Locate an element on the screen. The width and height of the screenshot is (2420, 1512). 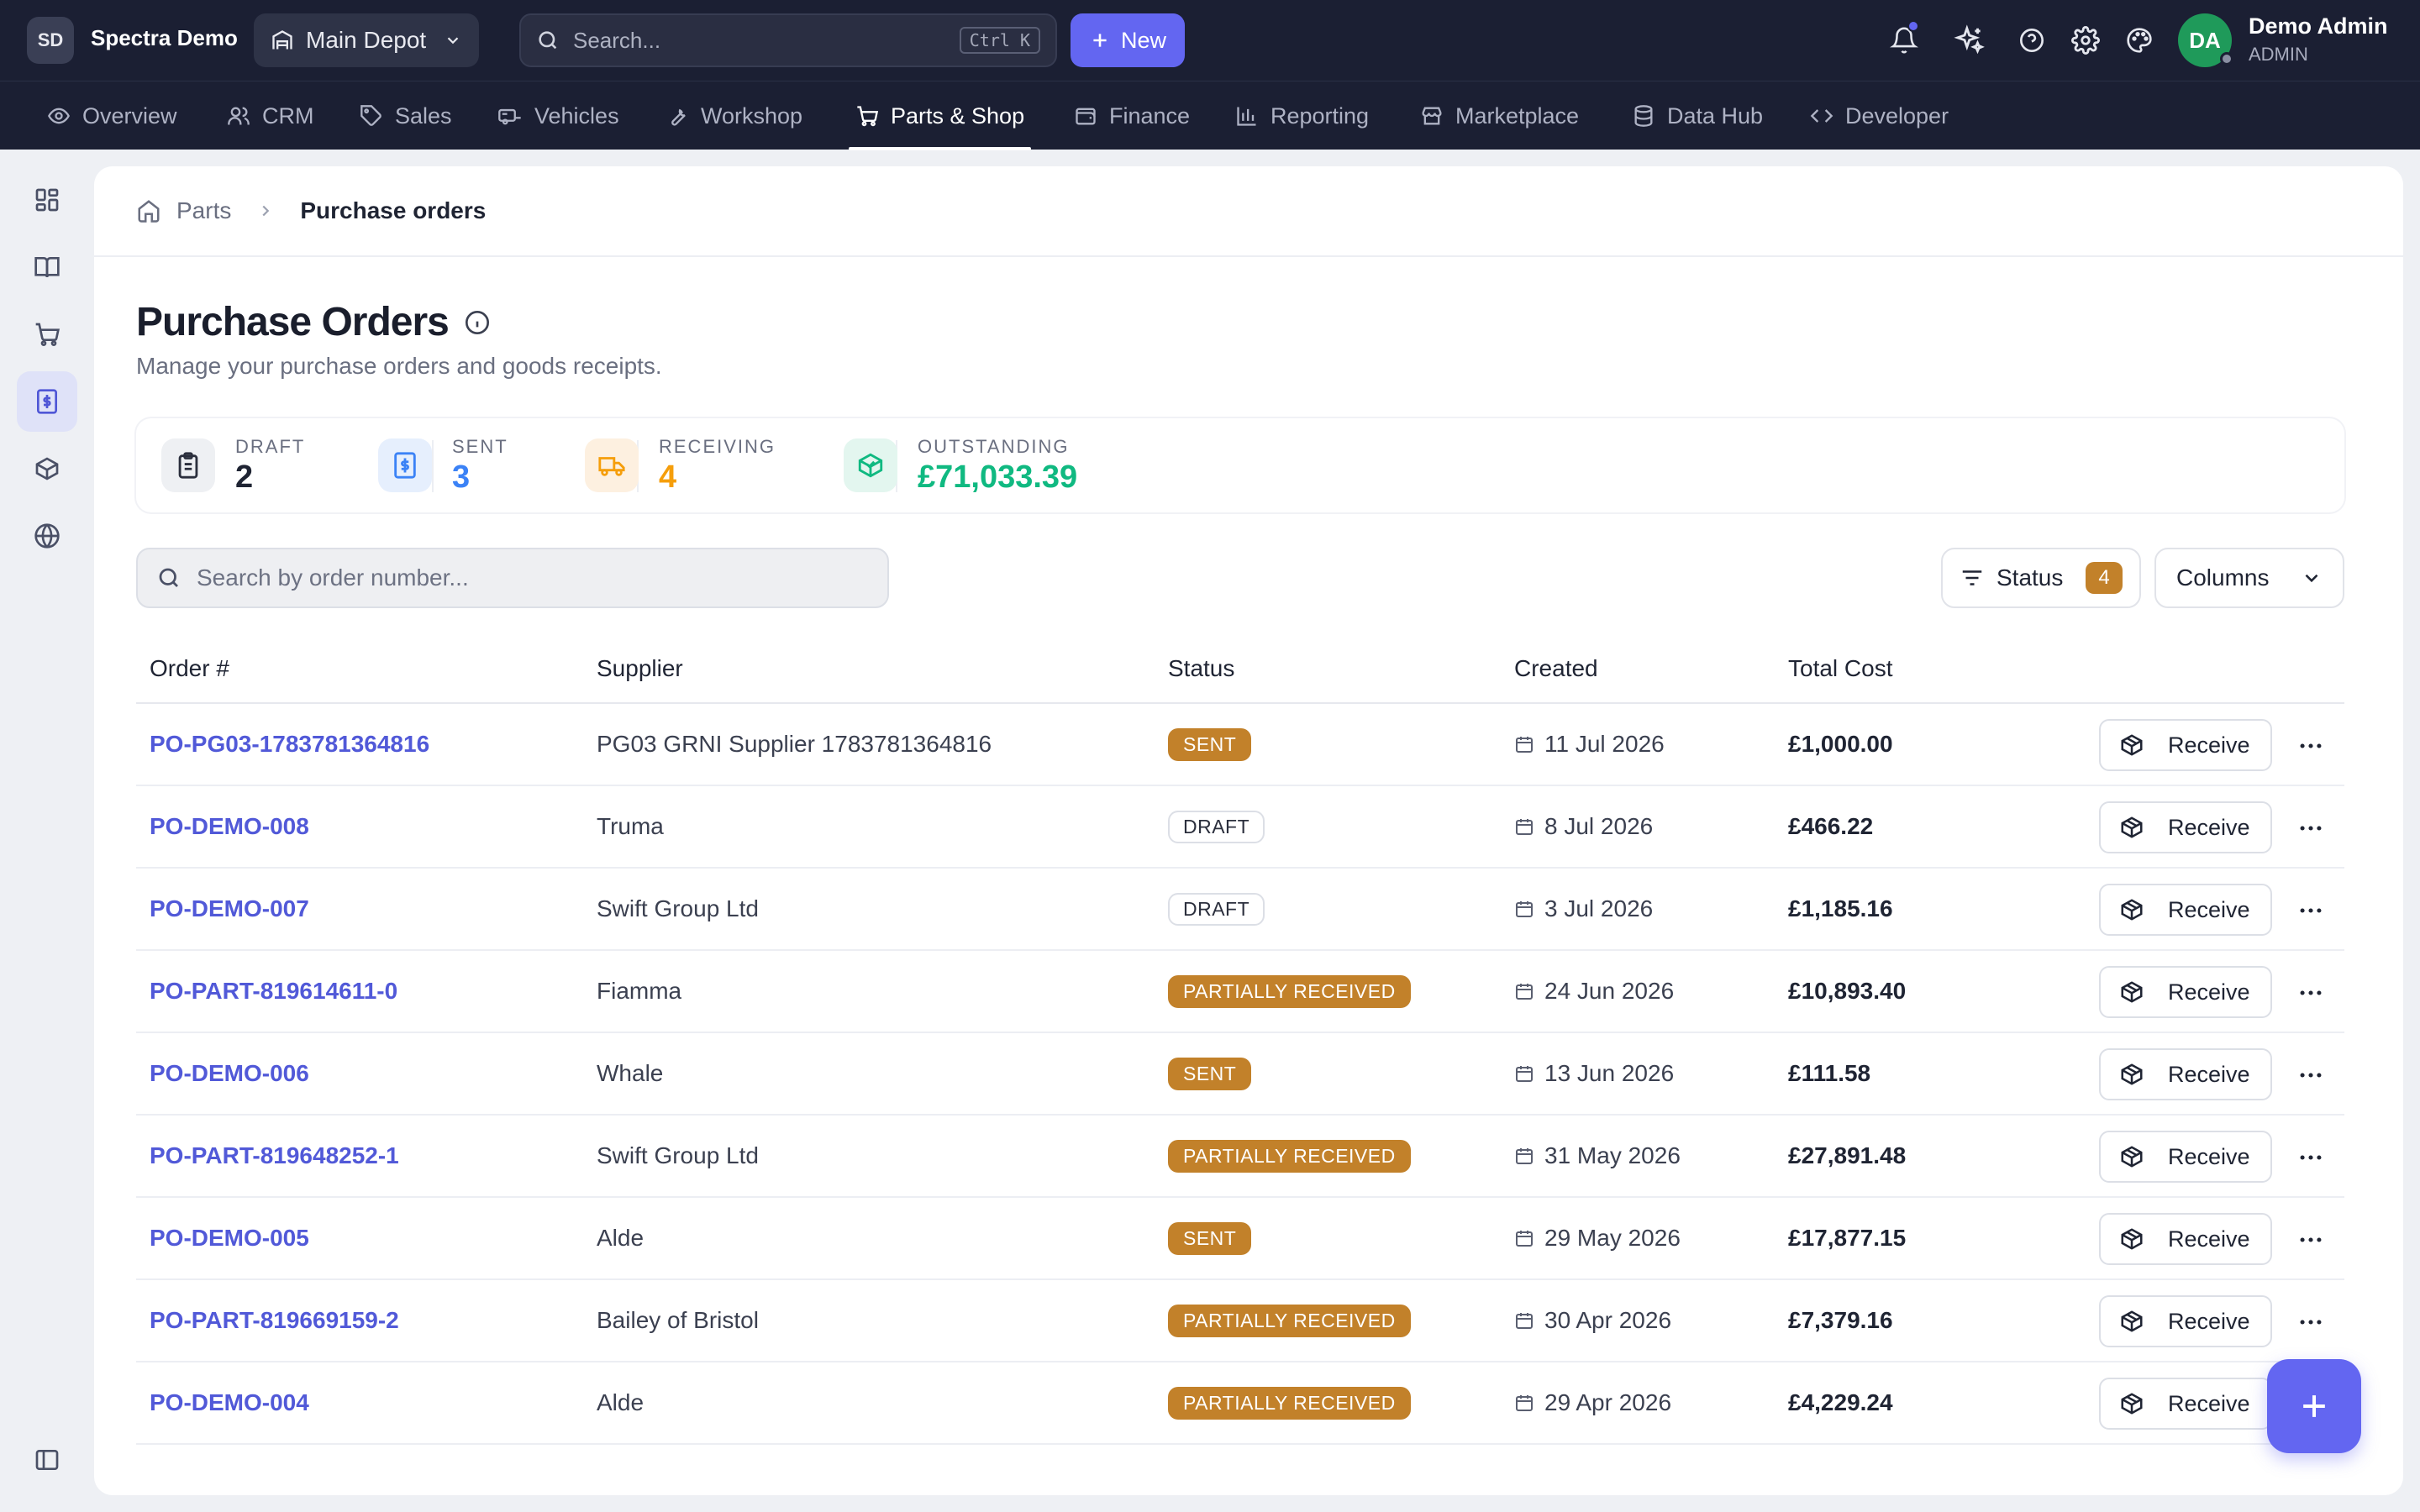
order-number-link: PO-DEMO-004 is located at coordinates (229, 1402).